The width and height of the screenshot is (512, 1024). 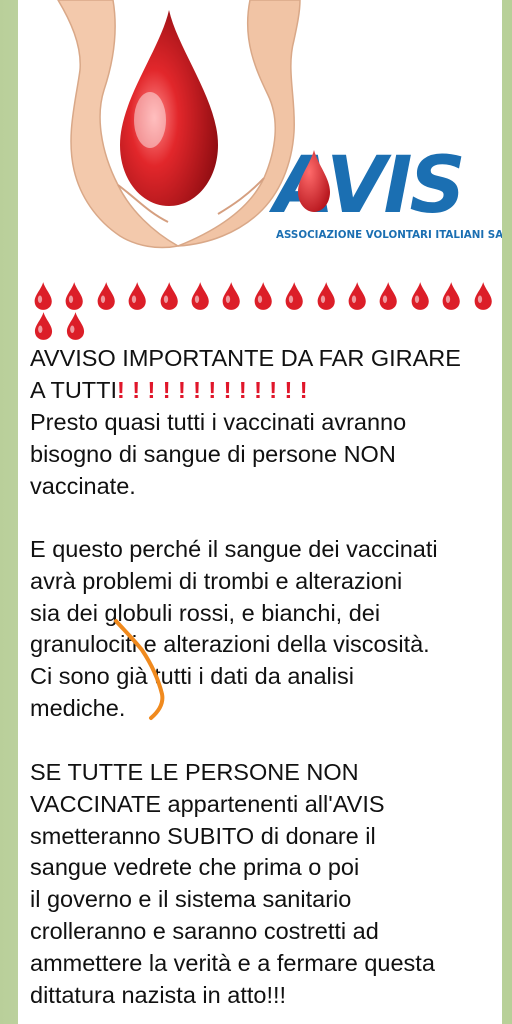 I want to click on heading-line-1: AVVISO IMPORTANTE DA FAR GIRARE, so click(x=245, y=358).